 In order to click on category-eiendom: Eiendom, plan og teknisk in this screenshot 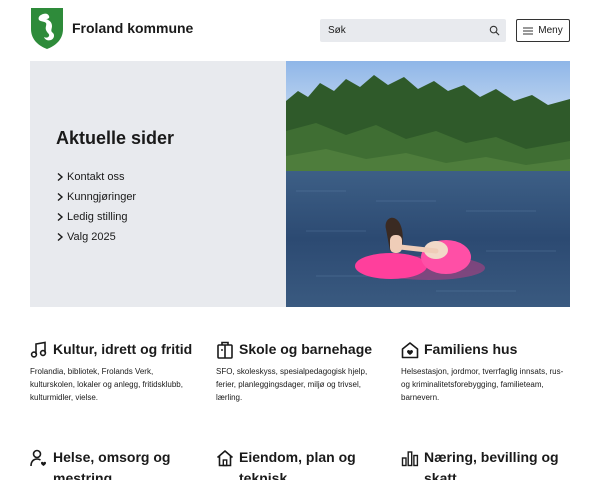, I will do `click(301, 463)`.